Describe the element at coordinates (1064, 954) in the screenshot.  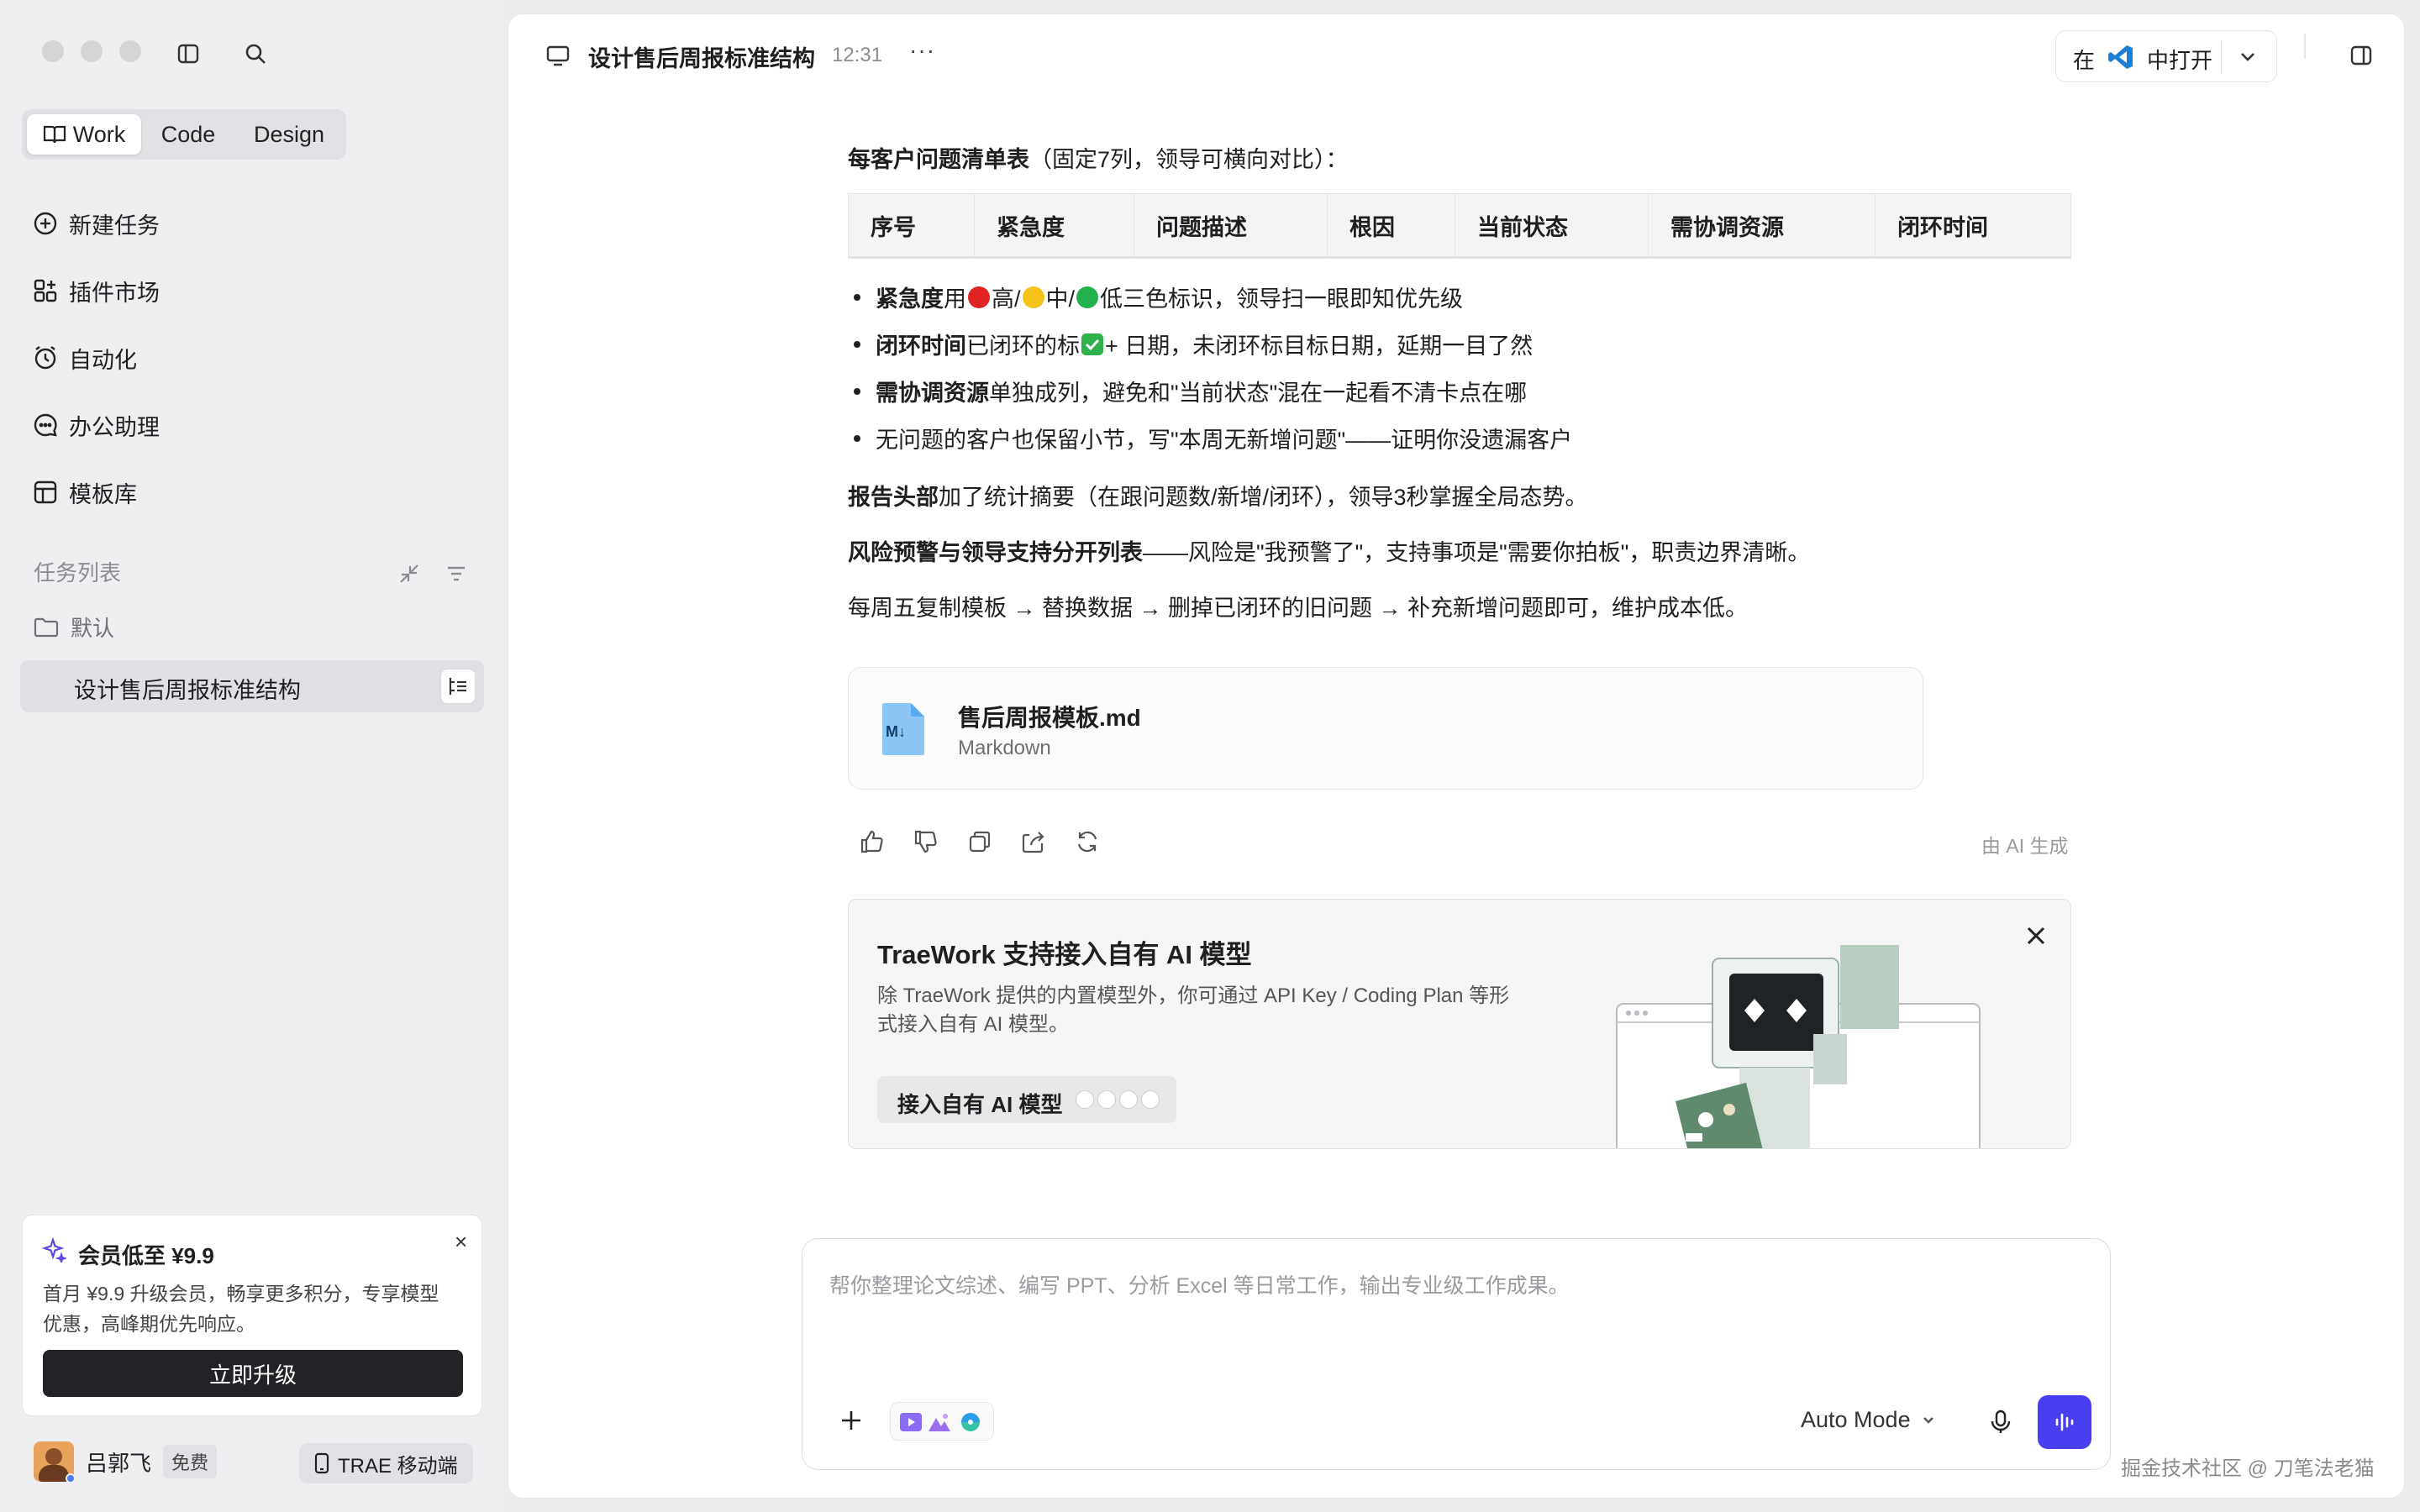
I see `banner-title: TraeWork 支持接入自有 AI 模型` at that location.